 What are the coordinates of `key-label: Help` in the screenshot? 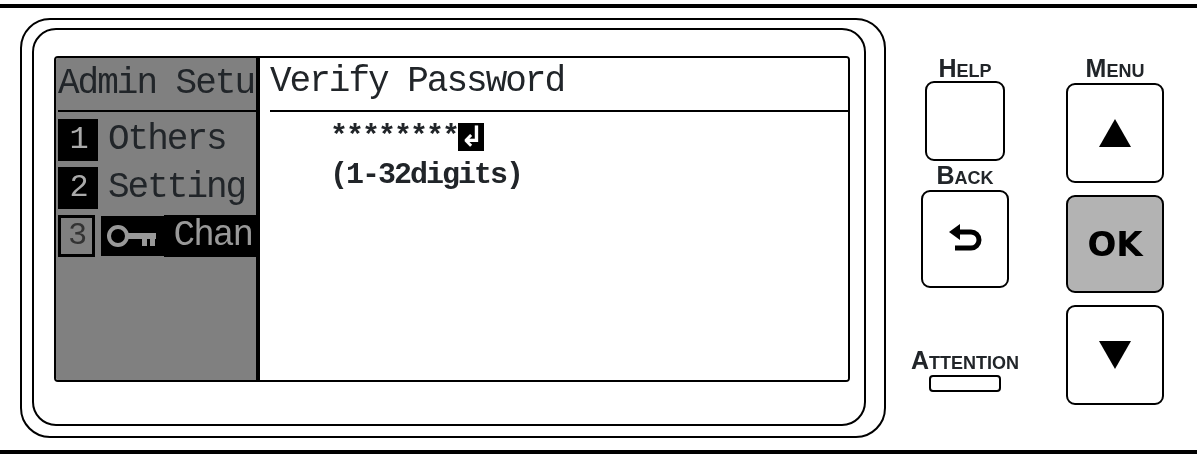 It's located at (965, 68).